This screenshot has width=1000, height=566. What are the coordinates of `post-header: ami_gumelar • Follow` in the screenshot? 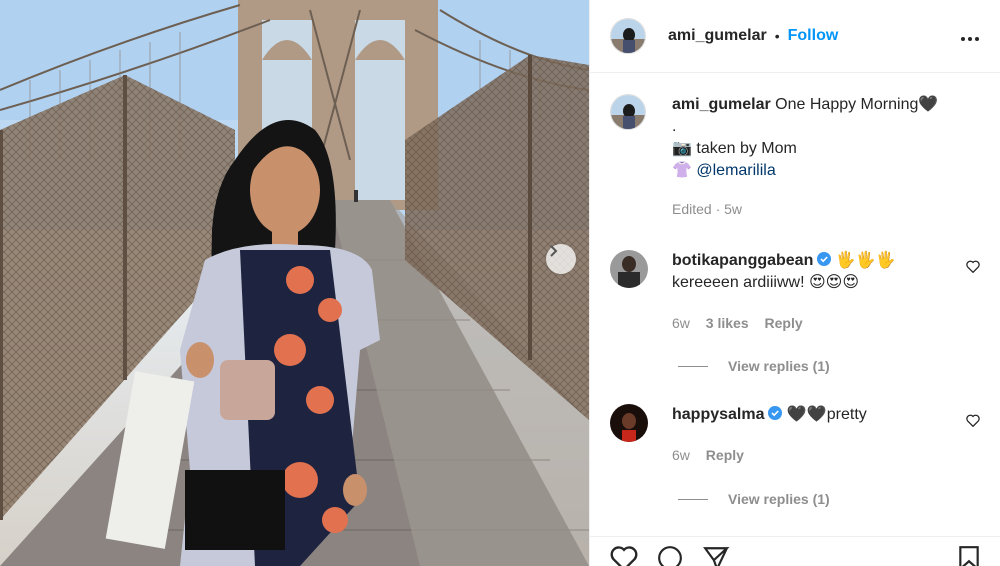 It's located at (795, 36).